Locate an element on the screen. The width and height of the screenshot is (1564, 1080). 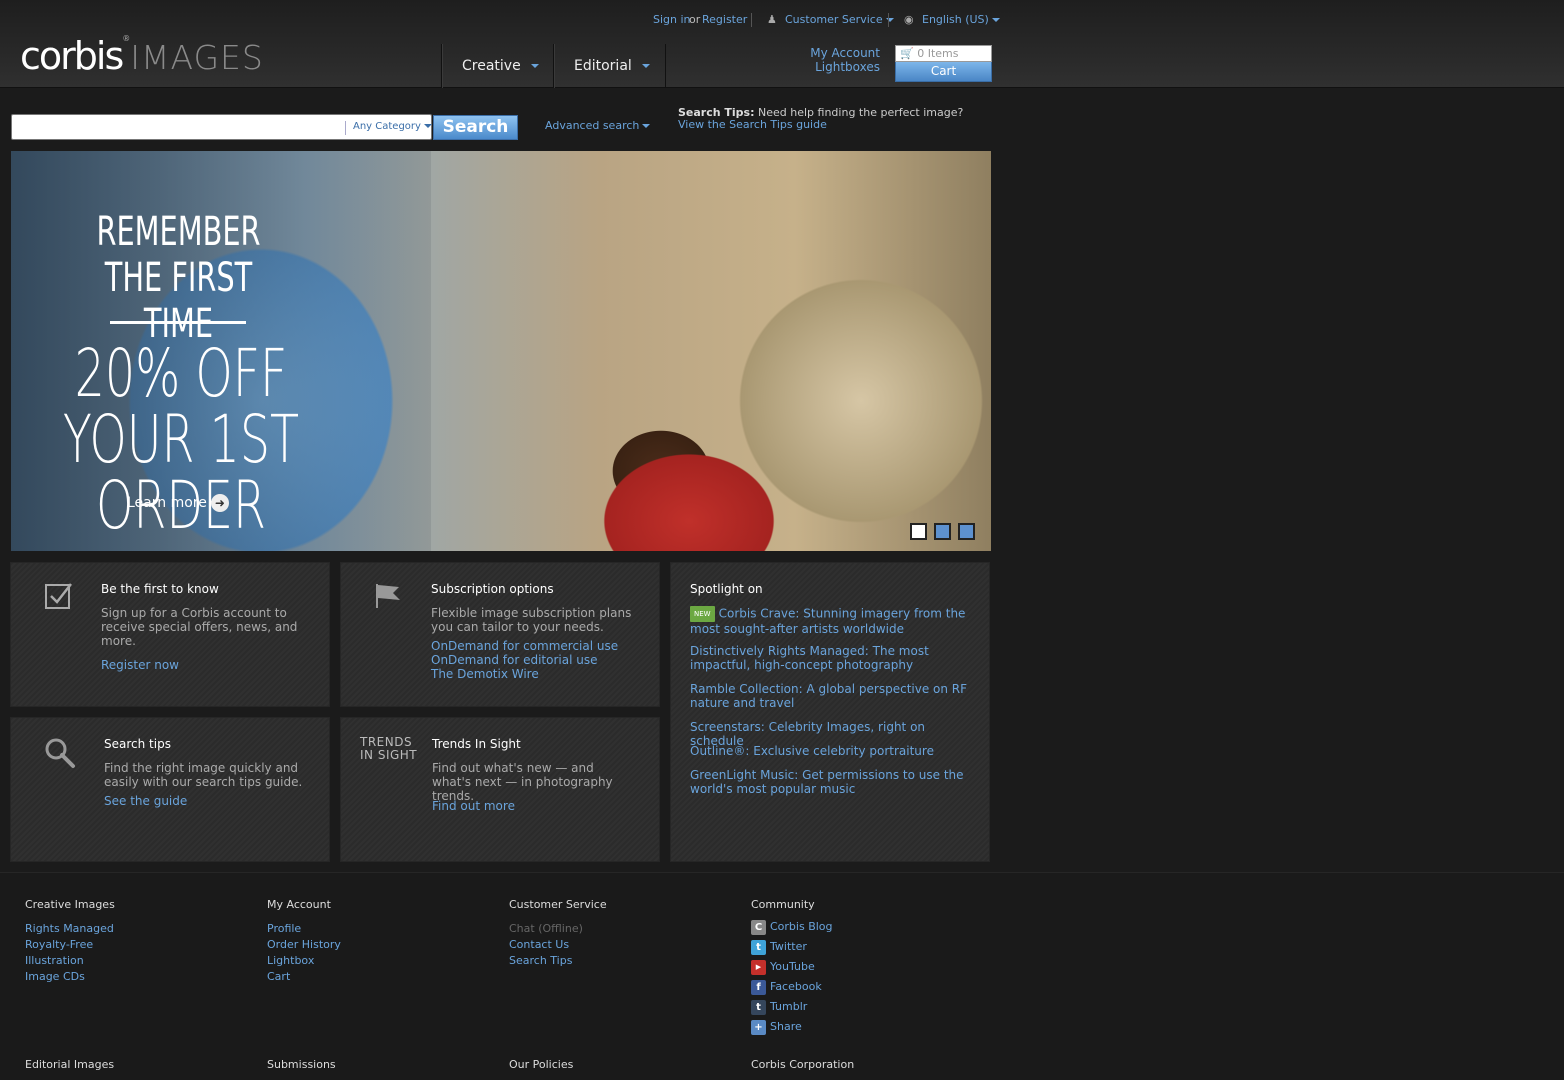
footer-link: Illustration is located at coordinates (70, 961).